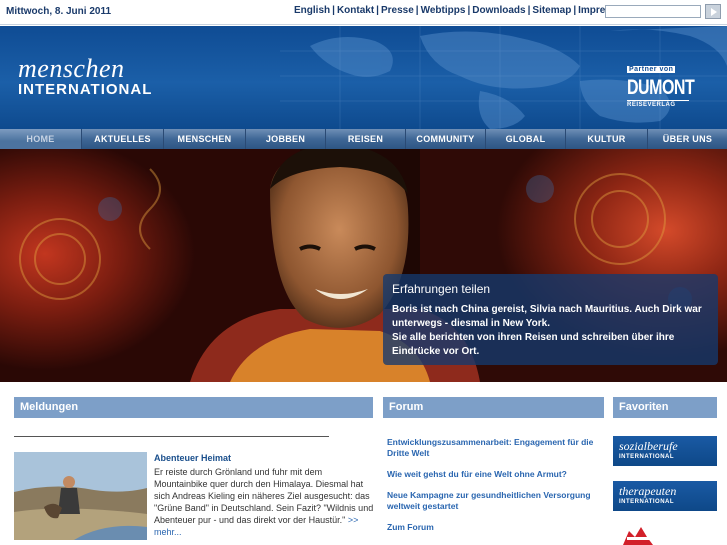 The height and width of the screenshot is (545, 727). I want to click on partner-name: DUMONT, so click(661, 88).